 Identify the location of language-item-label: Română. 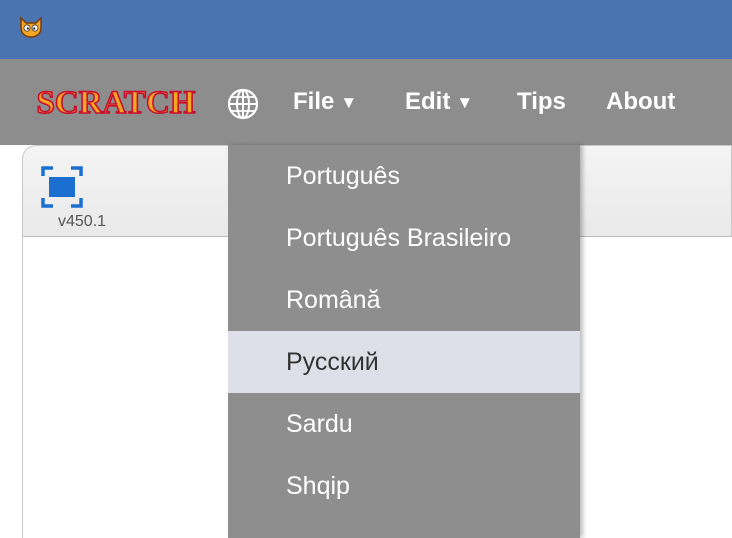
(333, 300).